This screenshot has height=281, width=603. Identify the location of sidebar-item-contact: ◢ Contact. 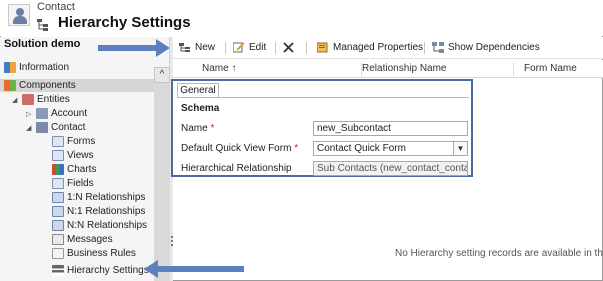
(55, 127).